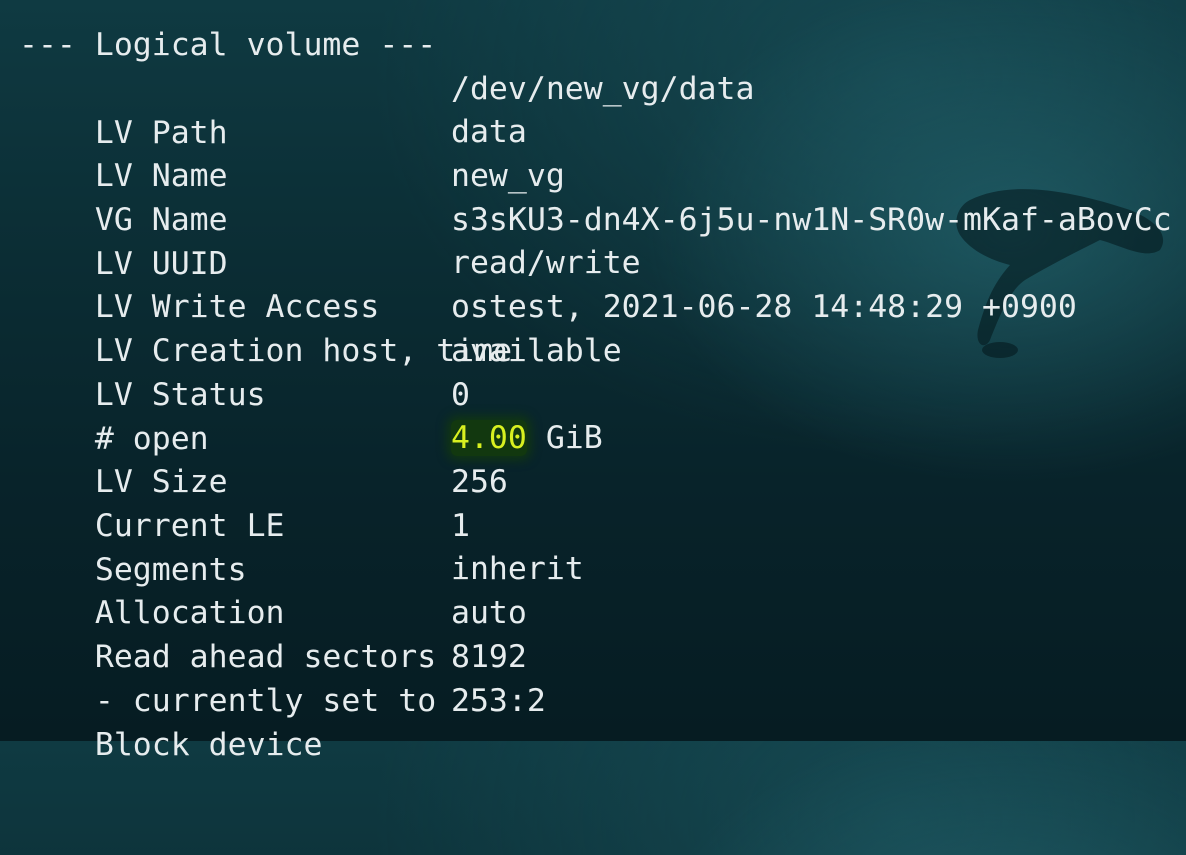 Image resolution: width=1186 pixels, height=855 pixels. Describe the element at coordinates (508, 176) in the screenshot. I see `row-value: new_vg` at that location.